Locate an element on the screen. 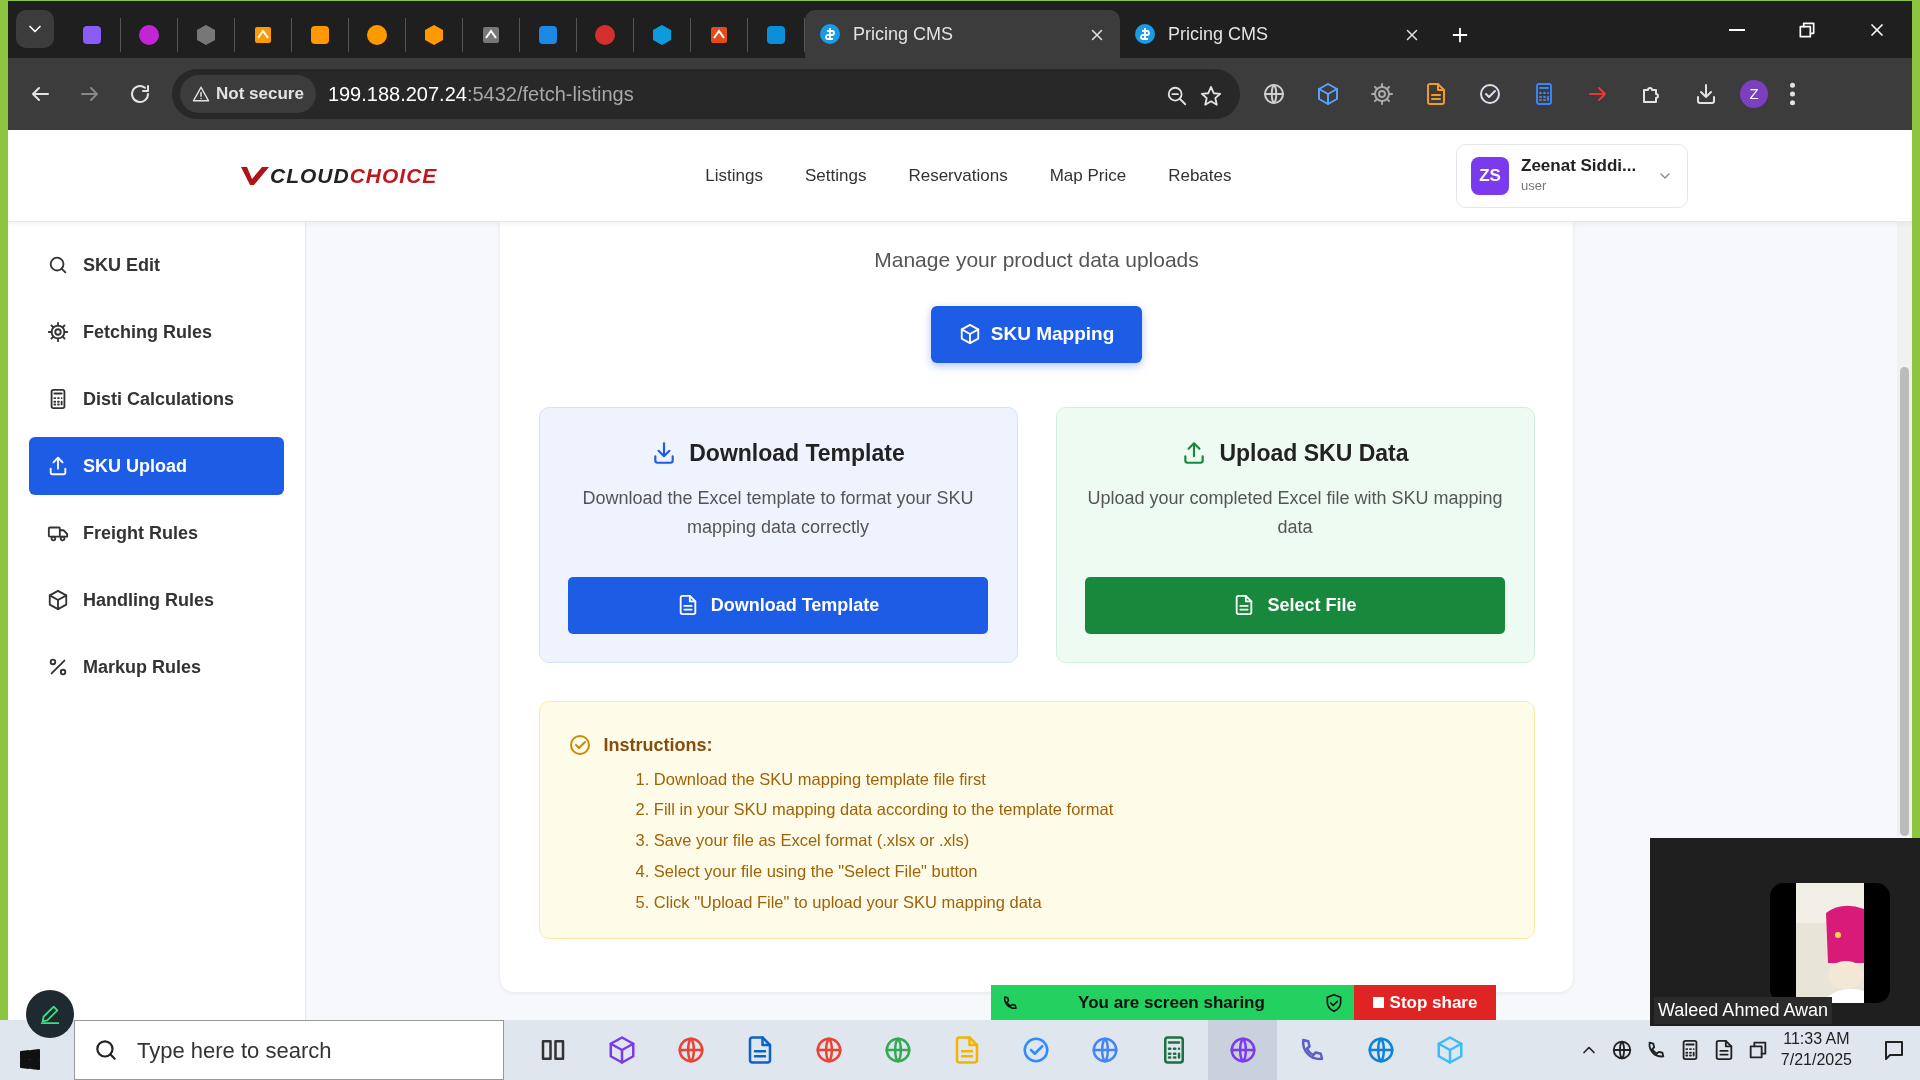 This screenshot has height=1080, width=1920. clock-date: 7/21/2025 is located at coordinates (1816, 1060).